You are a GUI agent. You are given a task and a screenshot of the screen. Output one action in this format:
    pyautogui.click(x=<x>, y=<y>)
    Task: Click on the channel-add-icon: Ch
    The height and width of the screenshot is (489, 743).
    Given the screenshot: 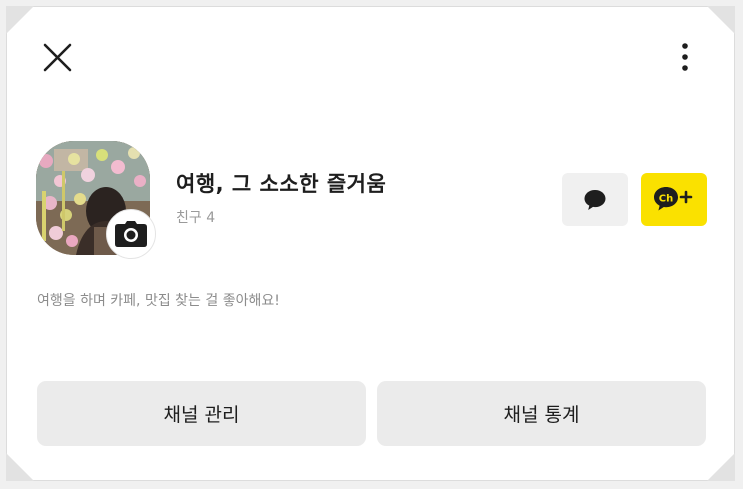 What is the action you would take?
    pyautogui.click(x=673, y=198)
    